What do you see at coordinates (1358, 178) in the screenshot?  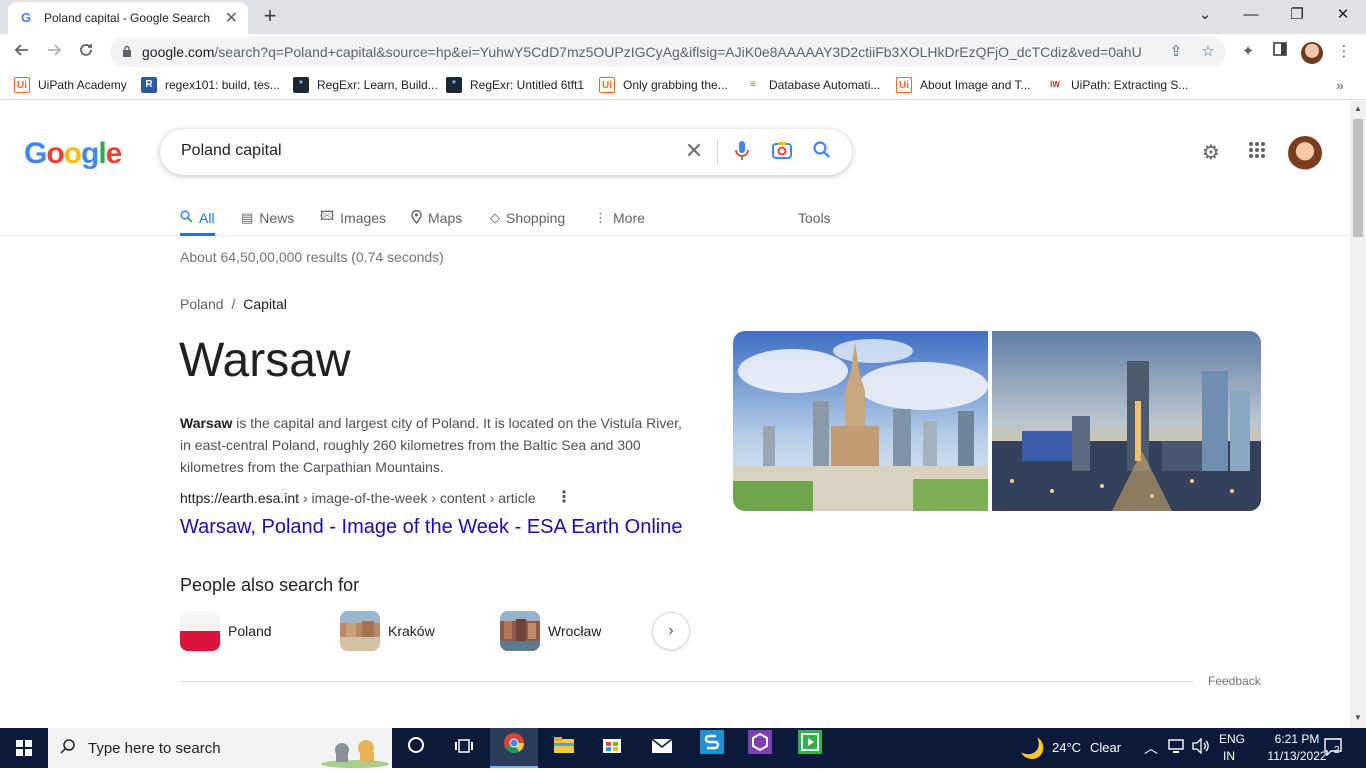 I see `scrollbar-thumb` at bounding box center [1358, 178].